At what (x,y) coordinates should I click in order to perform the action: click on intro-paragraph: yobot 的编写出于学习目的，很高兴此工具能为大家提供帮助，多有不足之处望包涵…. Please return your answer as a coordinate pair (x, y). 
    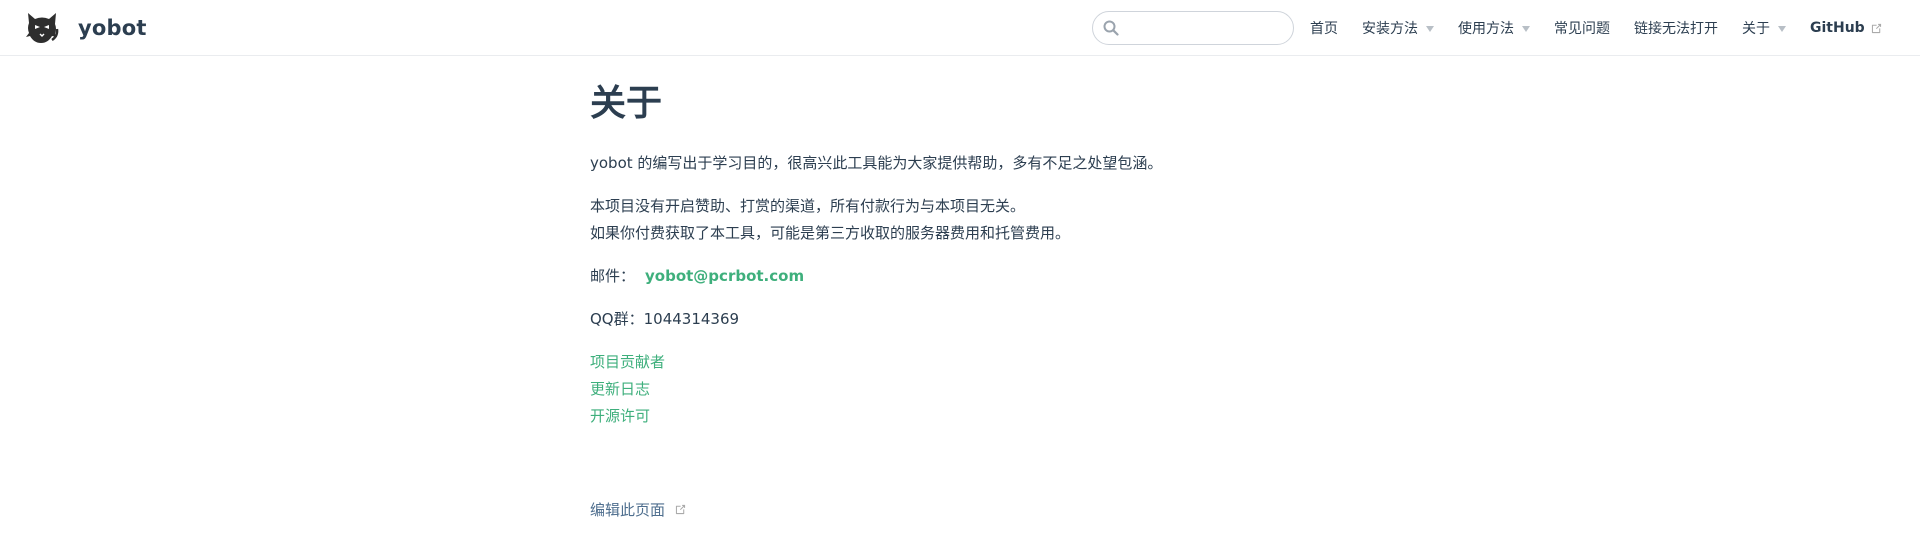
    Looking at the image, I should click on (876, 163).